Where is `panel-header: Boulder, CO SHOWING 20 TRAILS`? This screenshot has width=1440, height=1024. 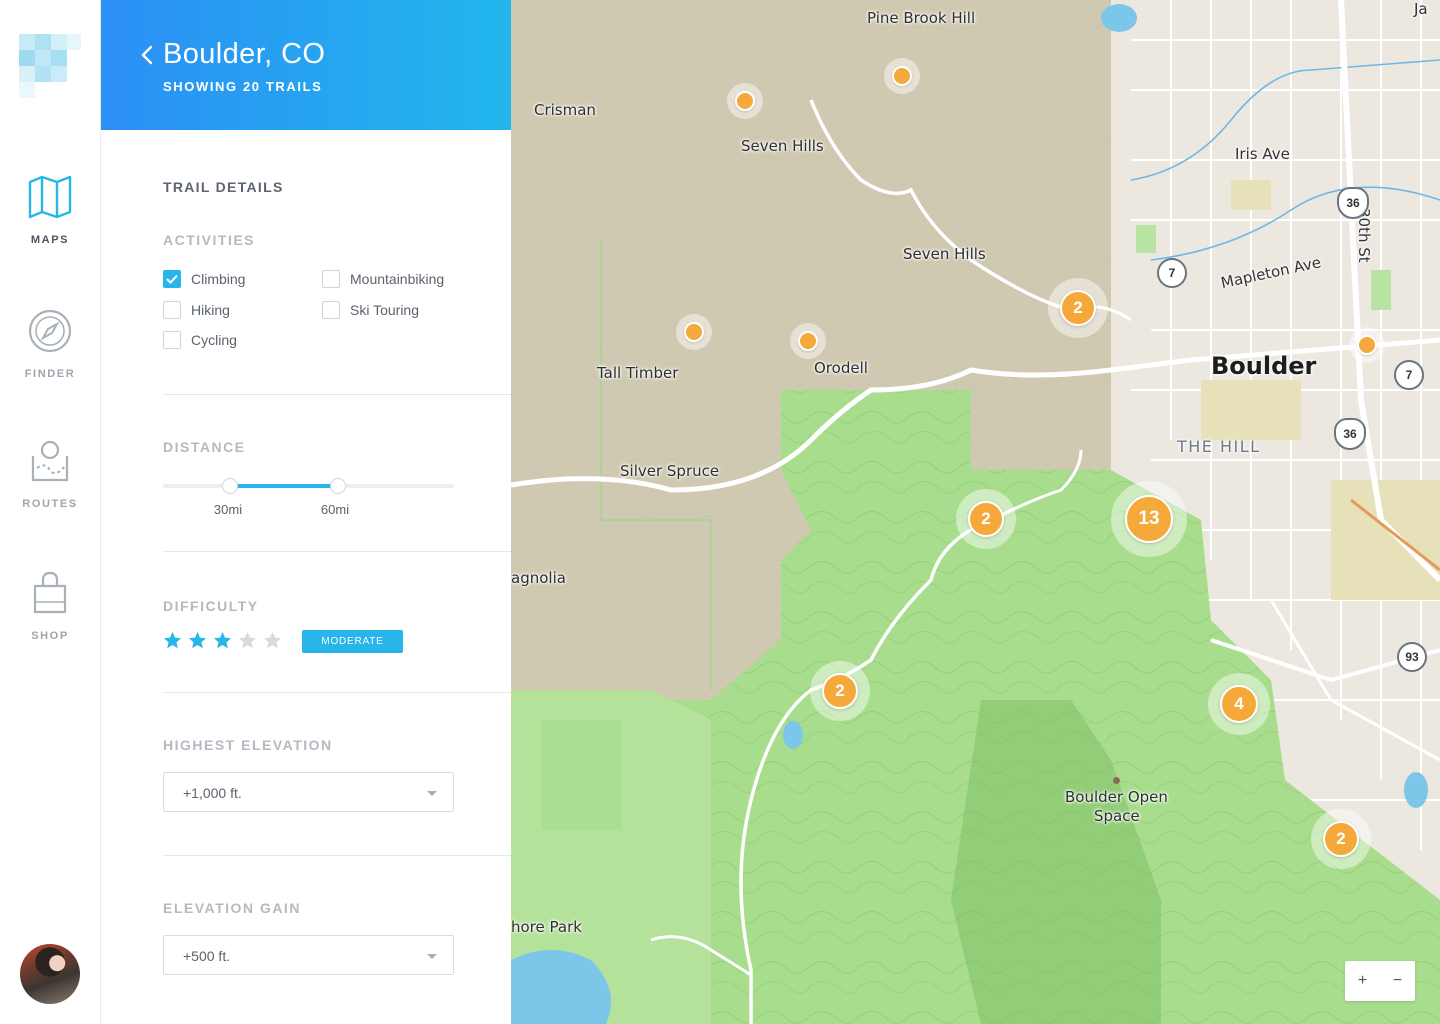 panel-header: Boulder, CO SHOWING 20 TRAILS is located at coordinates (306, 65).